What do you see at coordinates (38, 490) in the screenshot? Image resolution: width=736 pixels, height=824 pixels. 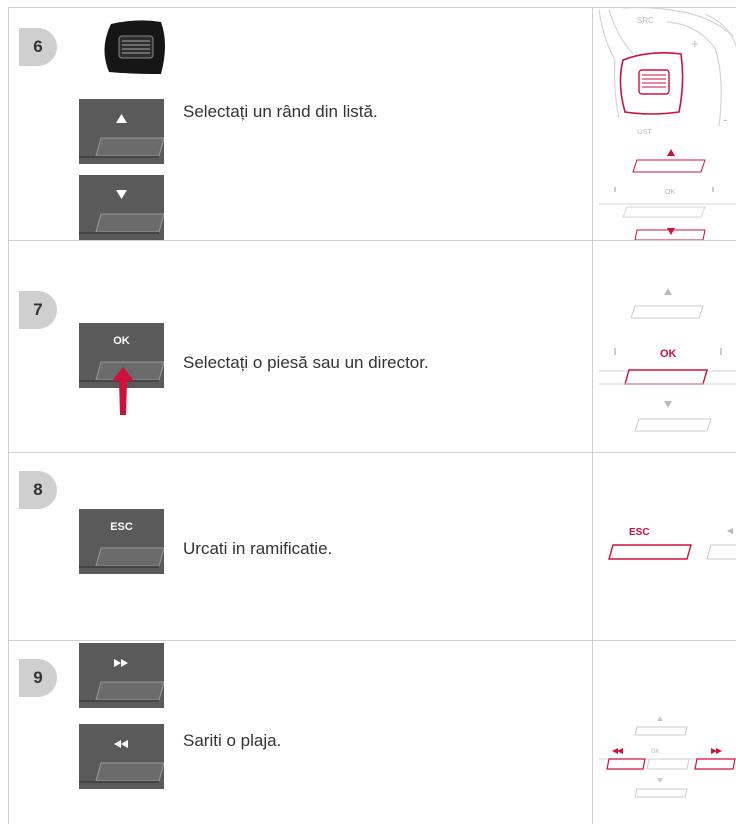 I see `step-number: 8` at bounding box center [38, 490].